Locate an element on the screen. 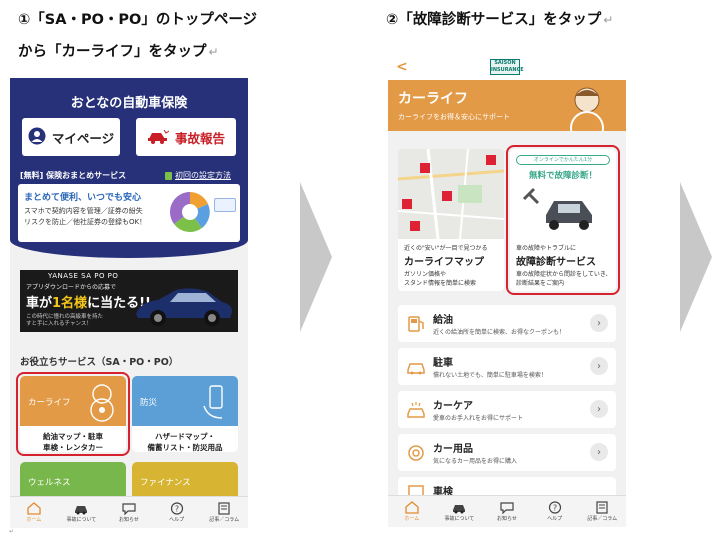  parking-car-icon is located at coordinates (416, 369).